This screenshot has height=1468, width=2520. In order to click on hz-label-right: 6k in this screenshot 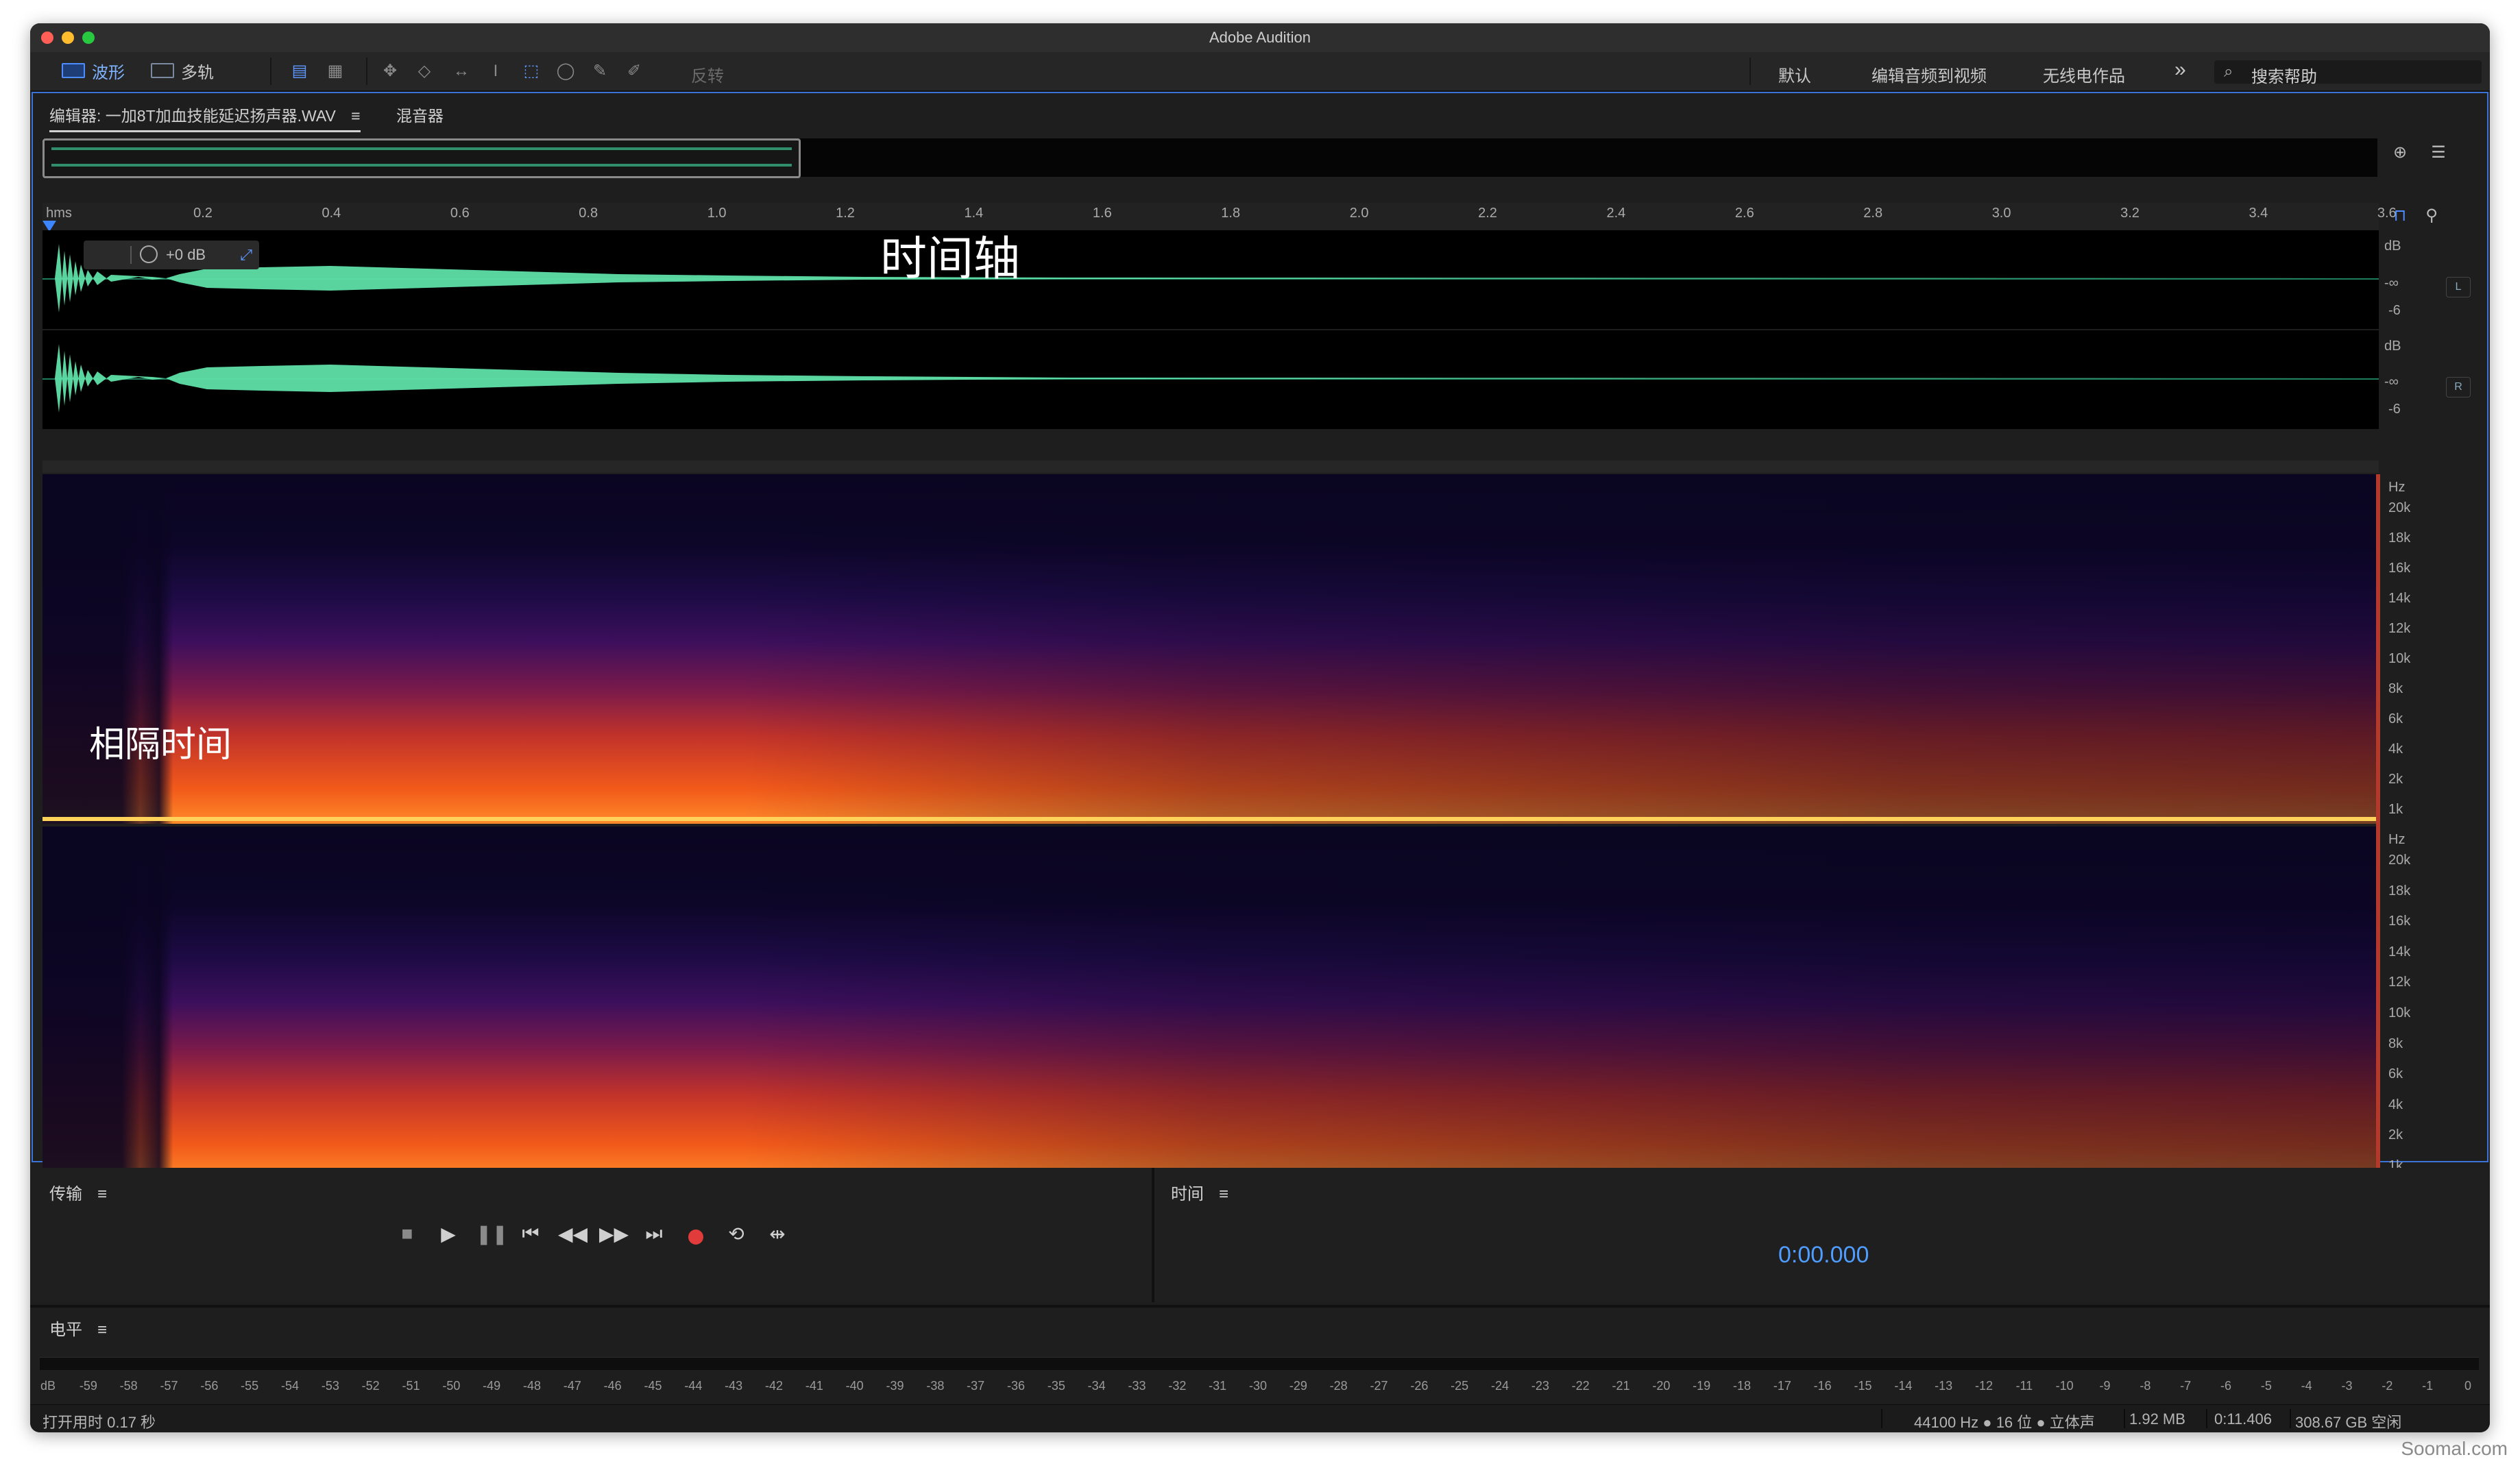, I will do `click(2395, 1074)`.